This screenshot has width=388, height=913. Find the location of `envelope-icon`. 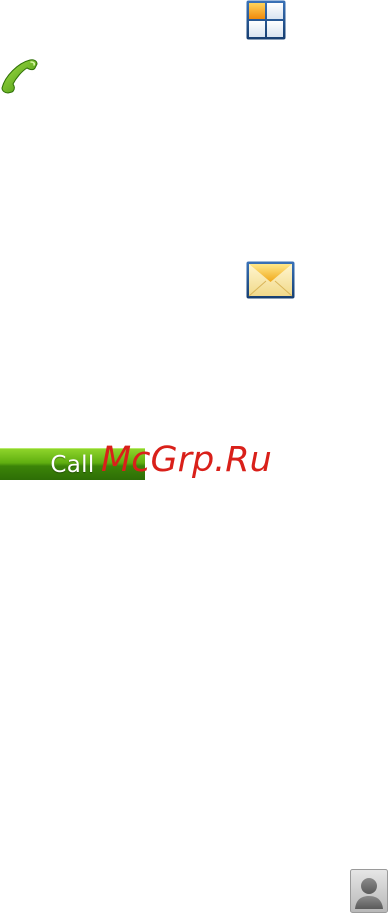

envelope-icon is located at coordinates (270, 280).